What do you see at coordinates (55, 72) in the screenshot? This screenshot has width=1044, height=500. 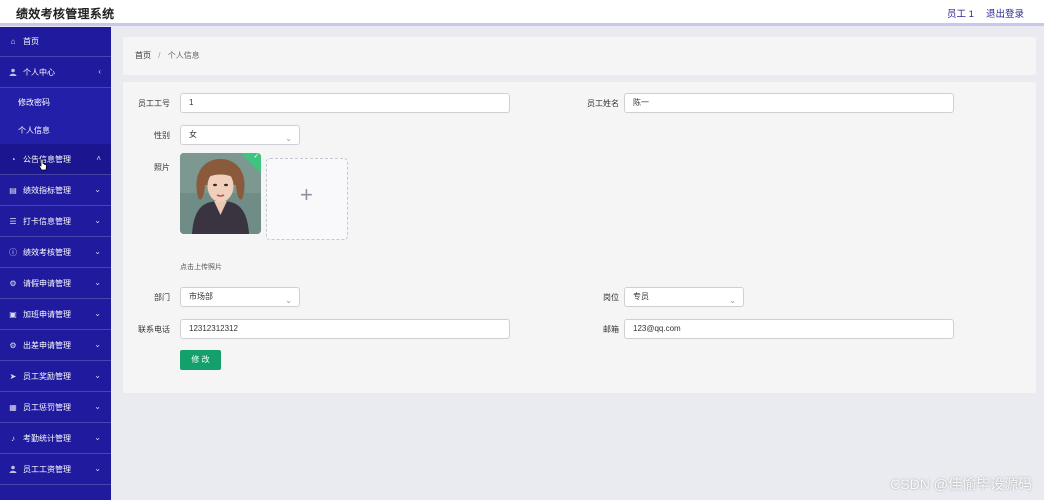 I see `sidebar-item-personal-center: 个人中心 ‹` at bounding box center [55, 72].